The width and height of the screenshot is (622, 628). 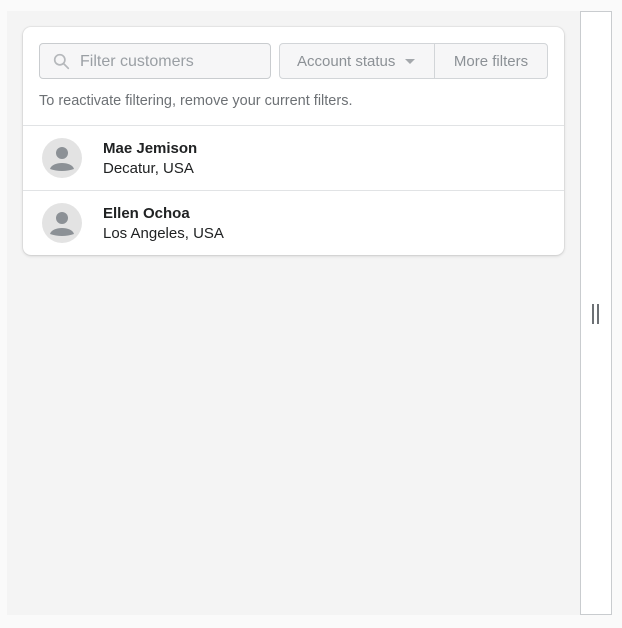 I want to click on filter-button-group: Account status More filters, so click(x=413, y=61).